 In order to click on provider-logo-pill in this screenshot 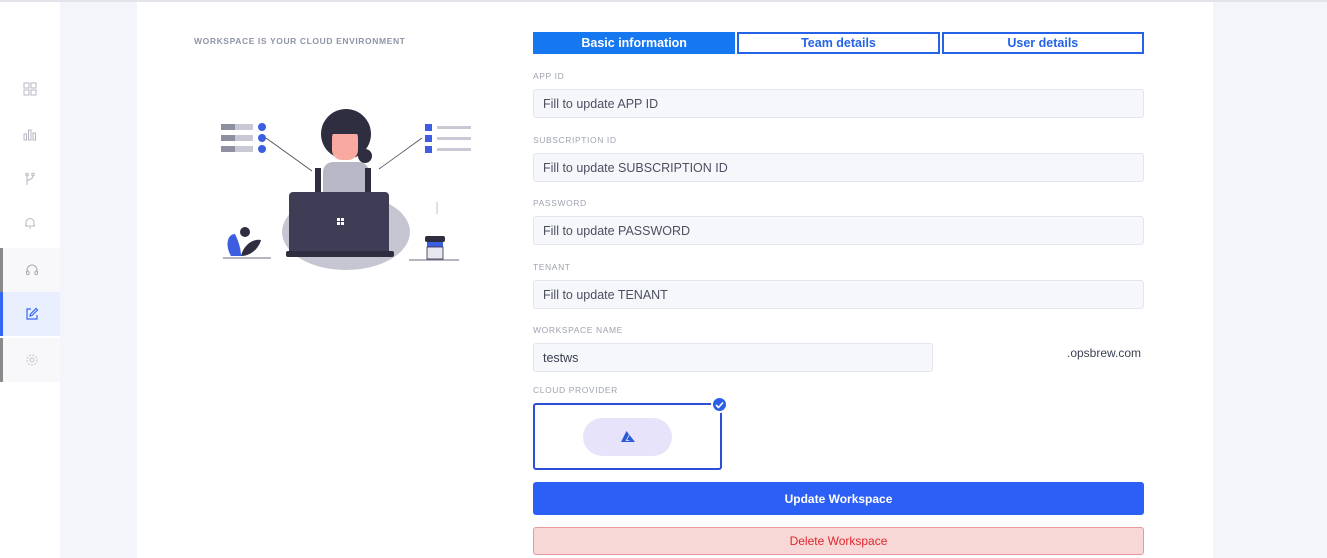, I will do `click(627, 437)`.